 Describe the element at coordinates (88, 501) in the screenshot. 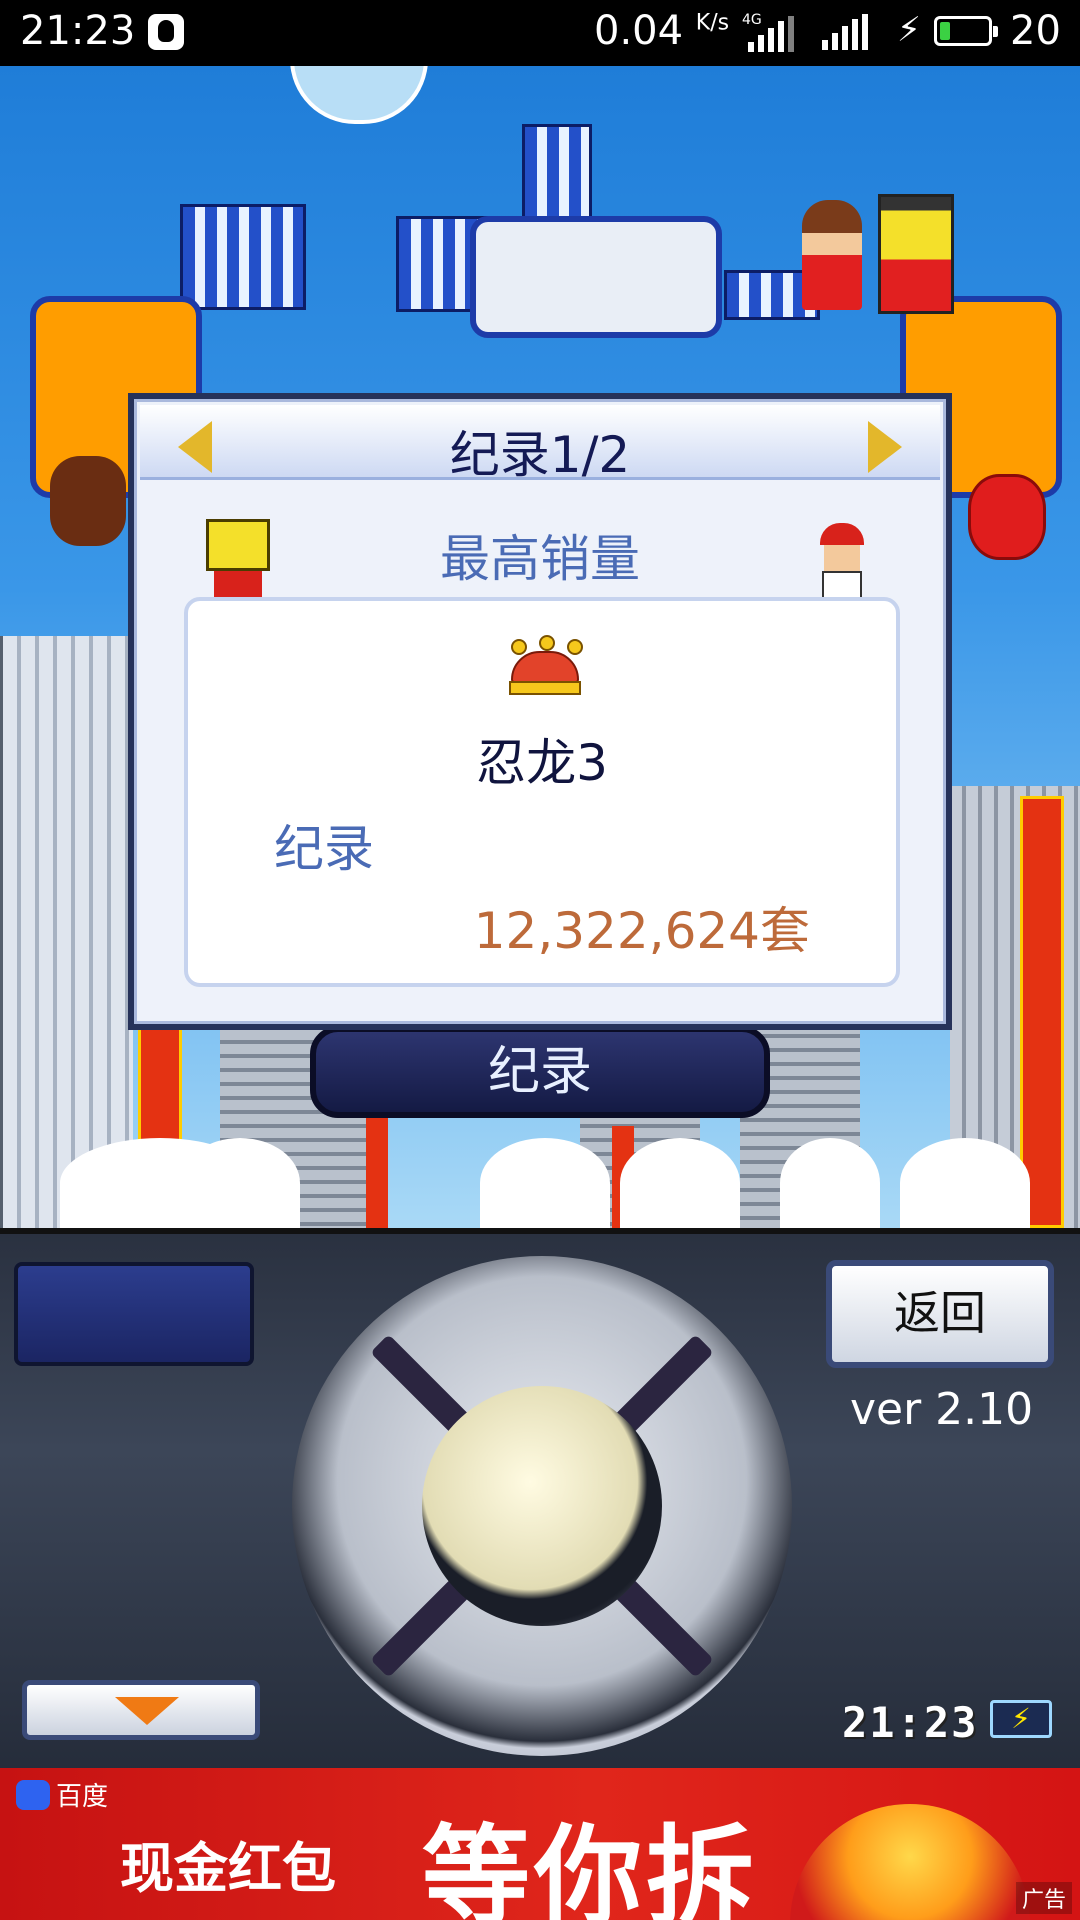

I see `monkey-sprite` at that location.